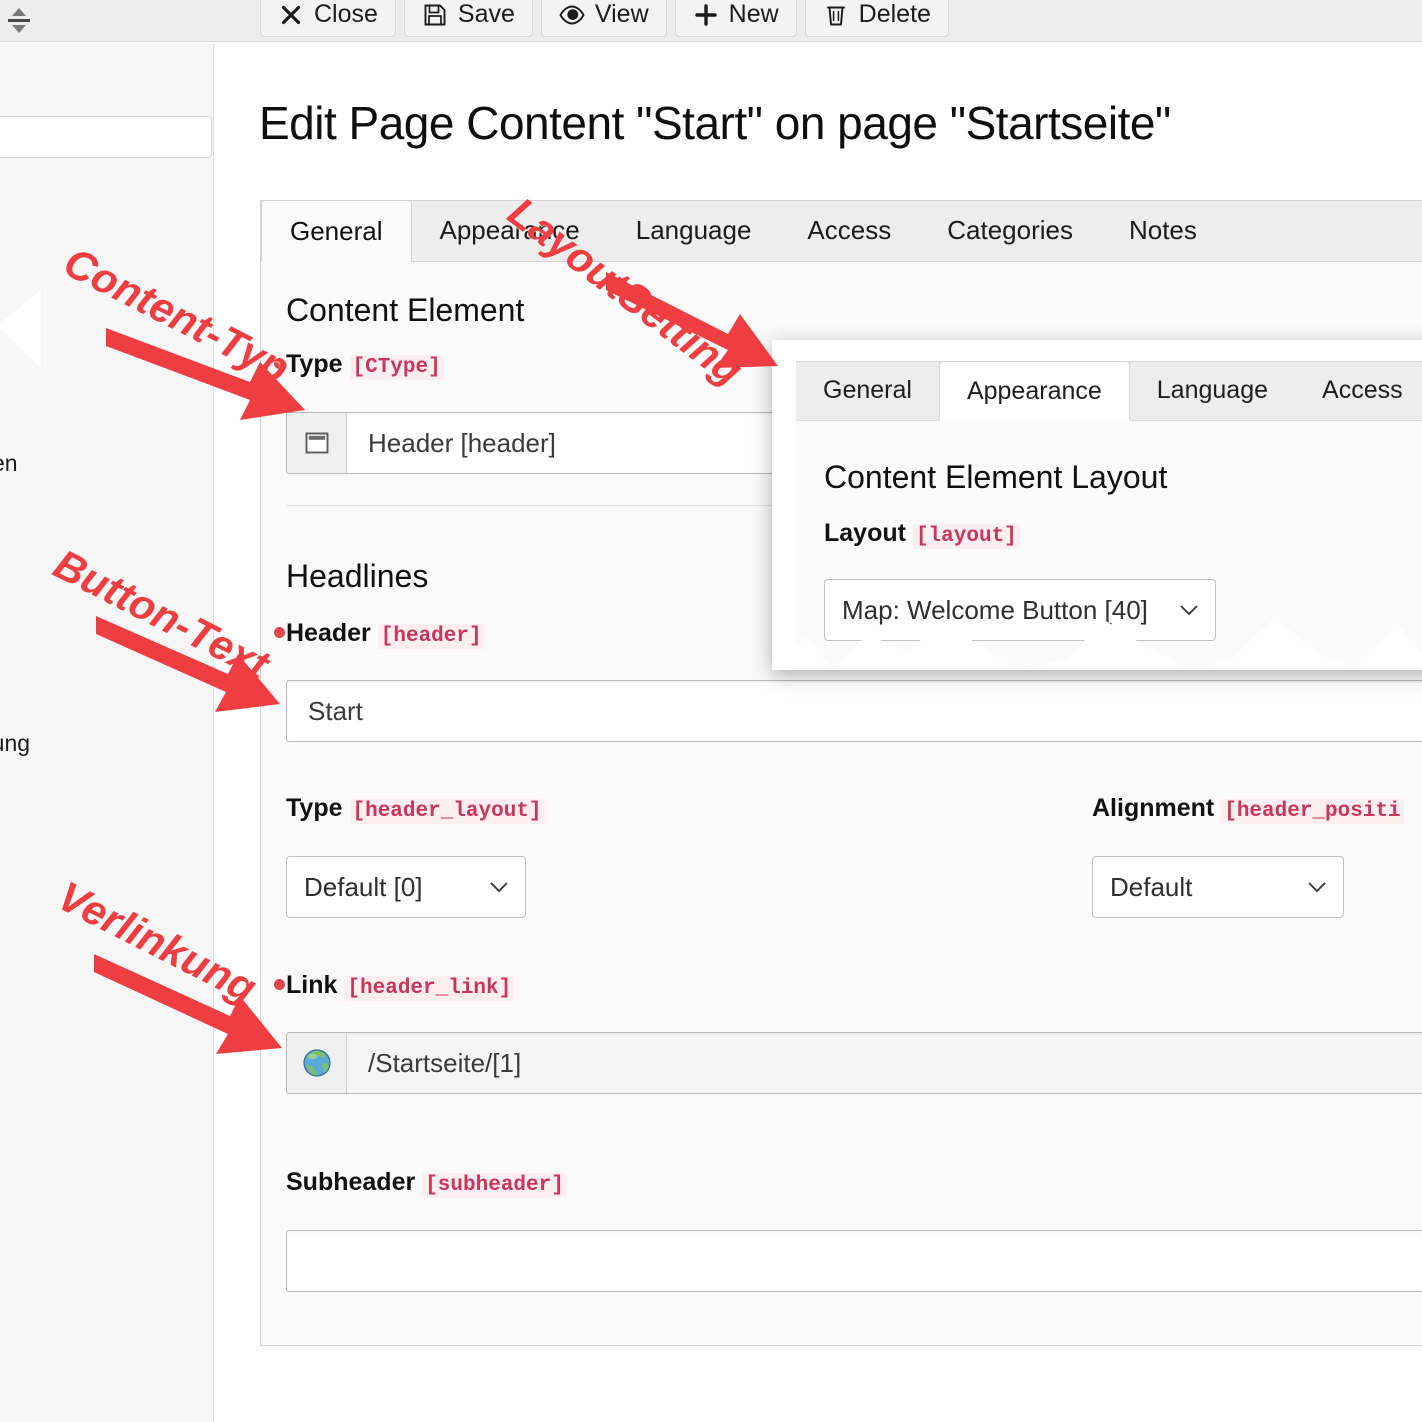  I want to click on resize-handle-icon, so click(19, 20).